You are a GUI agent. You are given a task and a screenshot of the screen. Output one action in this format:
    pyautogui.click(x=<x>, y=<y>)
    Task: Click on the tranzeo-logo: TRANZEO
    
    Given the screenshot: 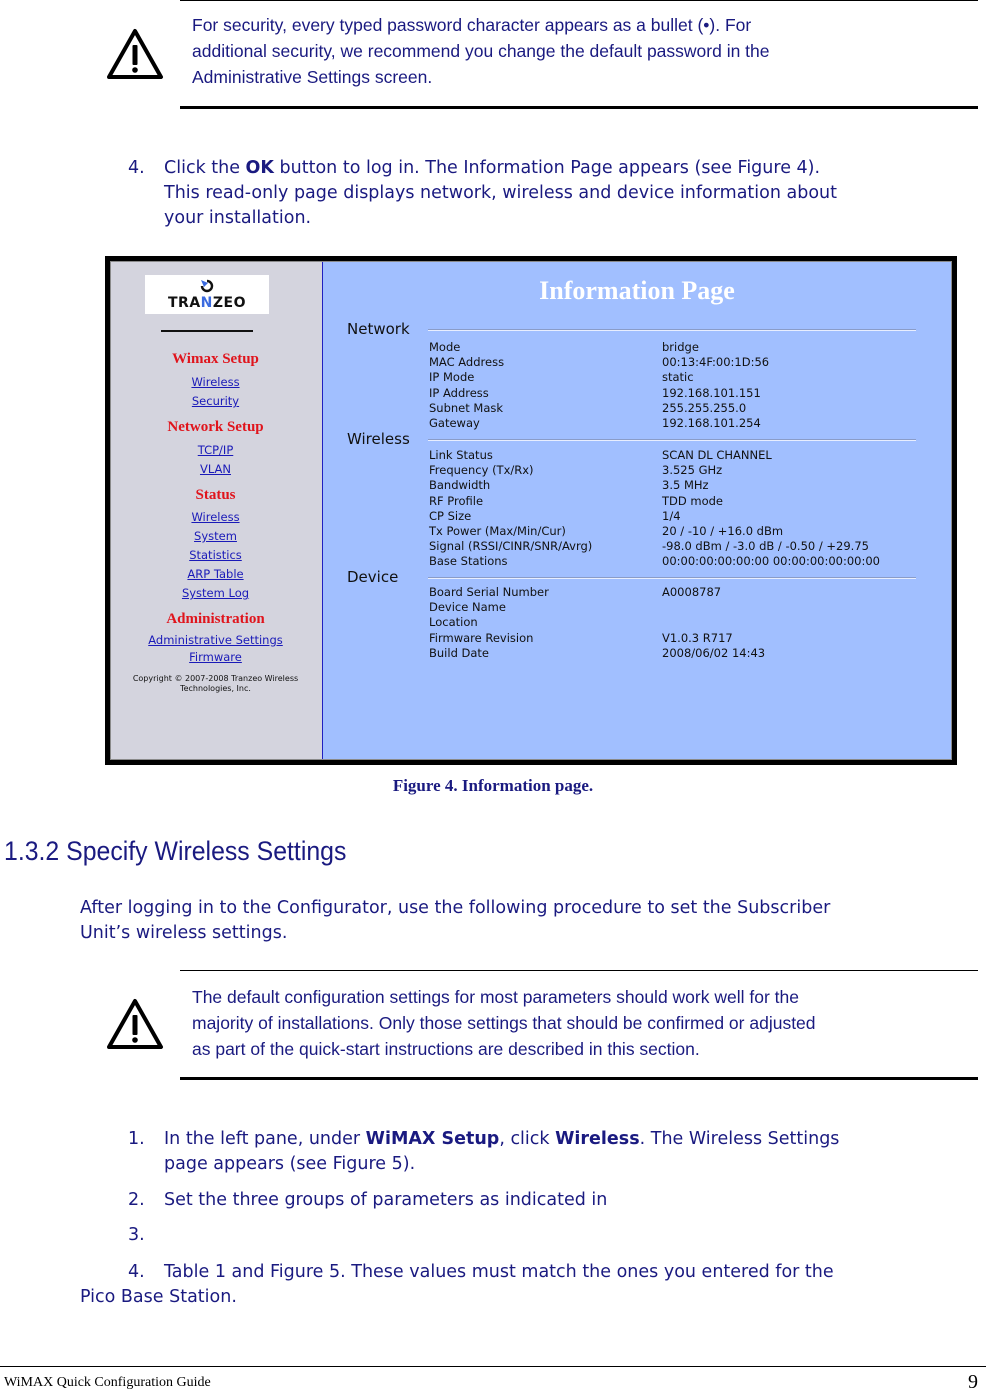 What is the action you would take?
    pyautogui.click(x=207, y=294)
    